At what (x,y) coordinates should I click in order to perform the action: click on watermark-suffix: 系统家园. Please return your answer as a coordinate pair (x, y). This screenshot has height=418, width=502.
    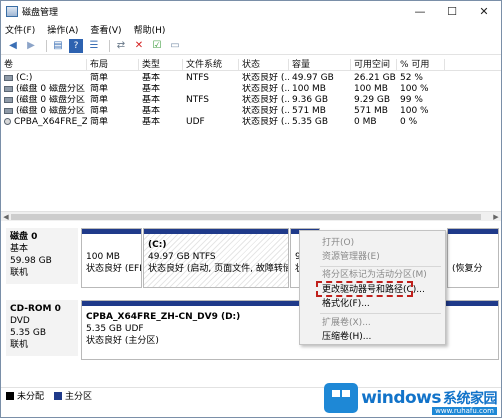
    Looking at the image, I should click on (470, 399).